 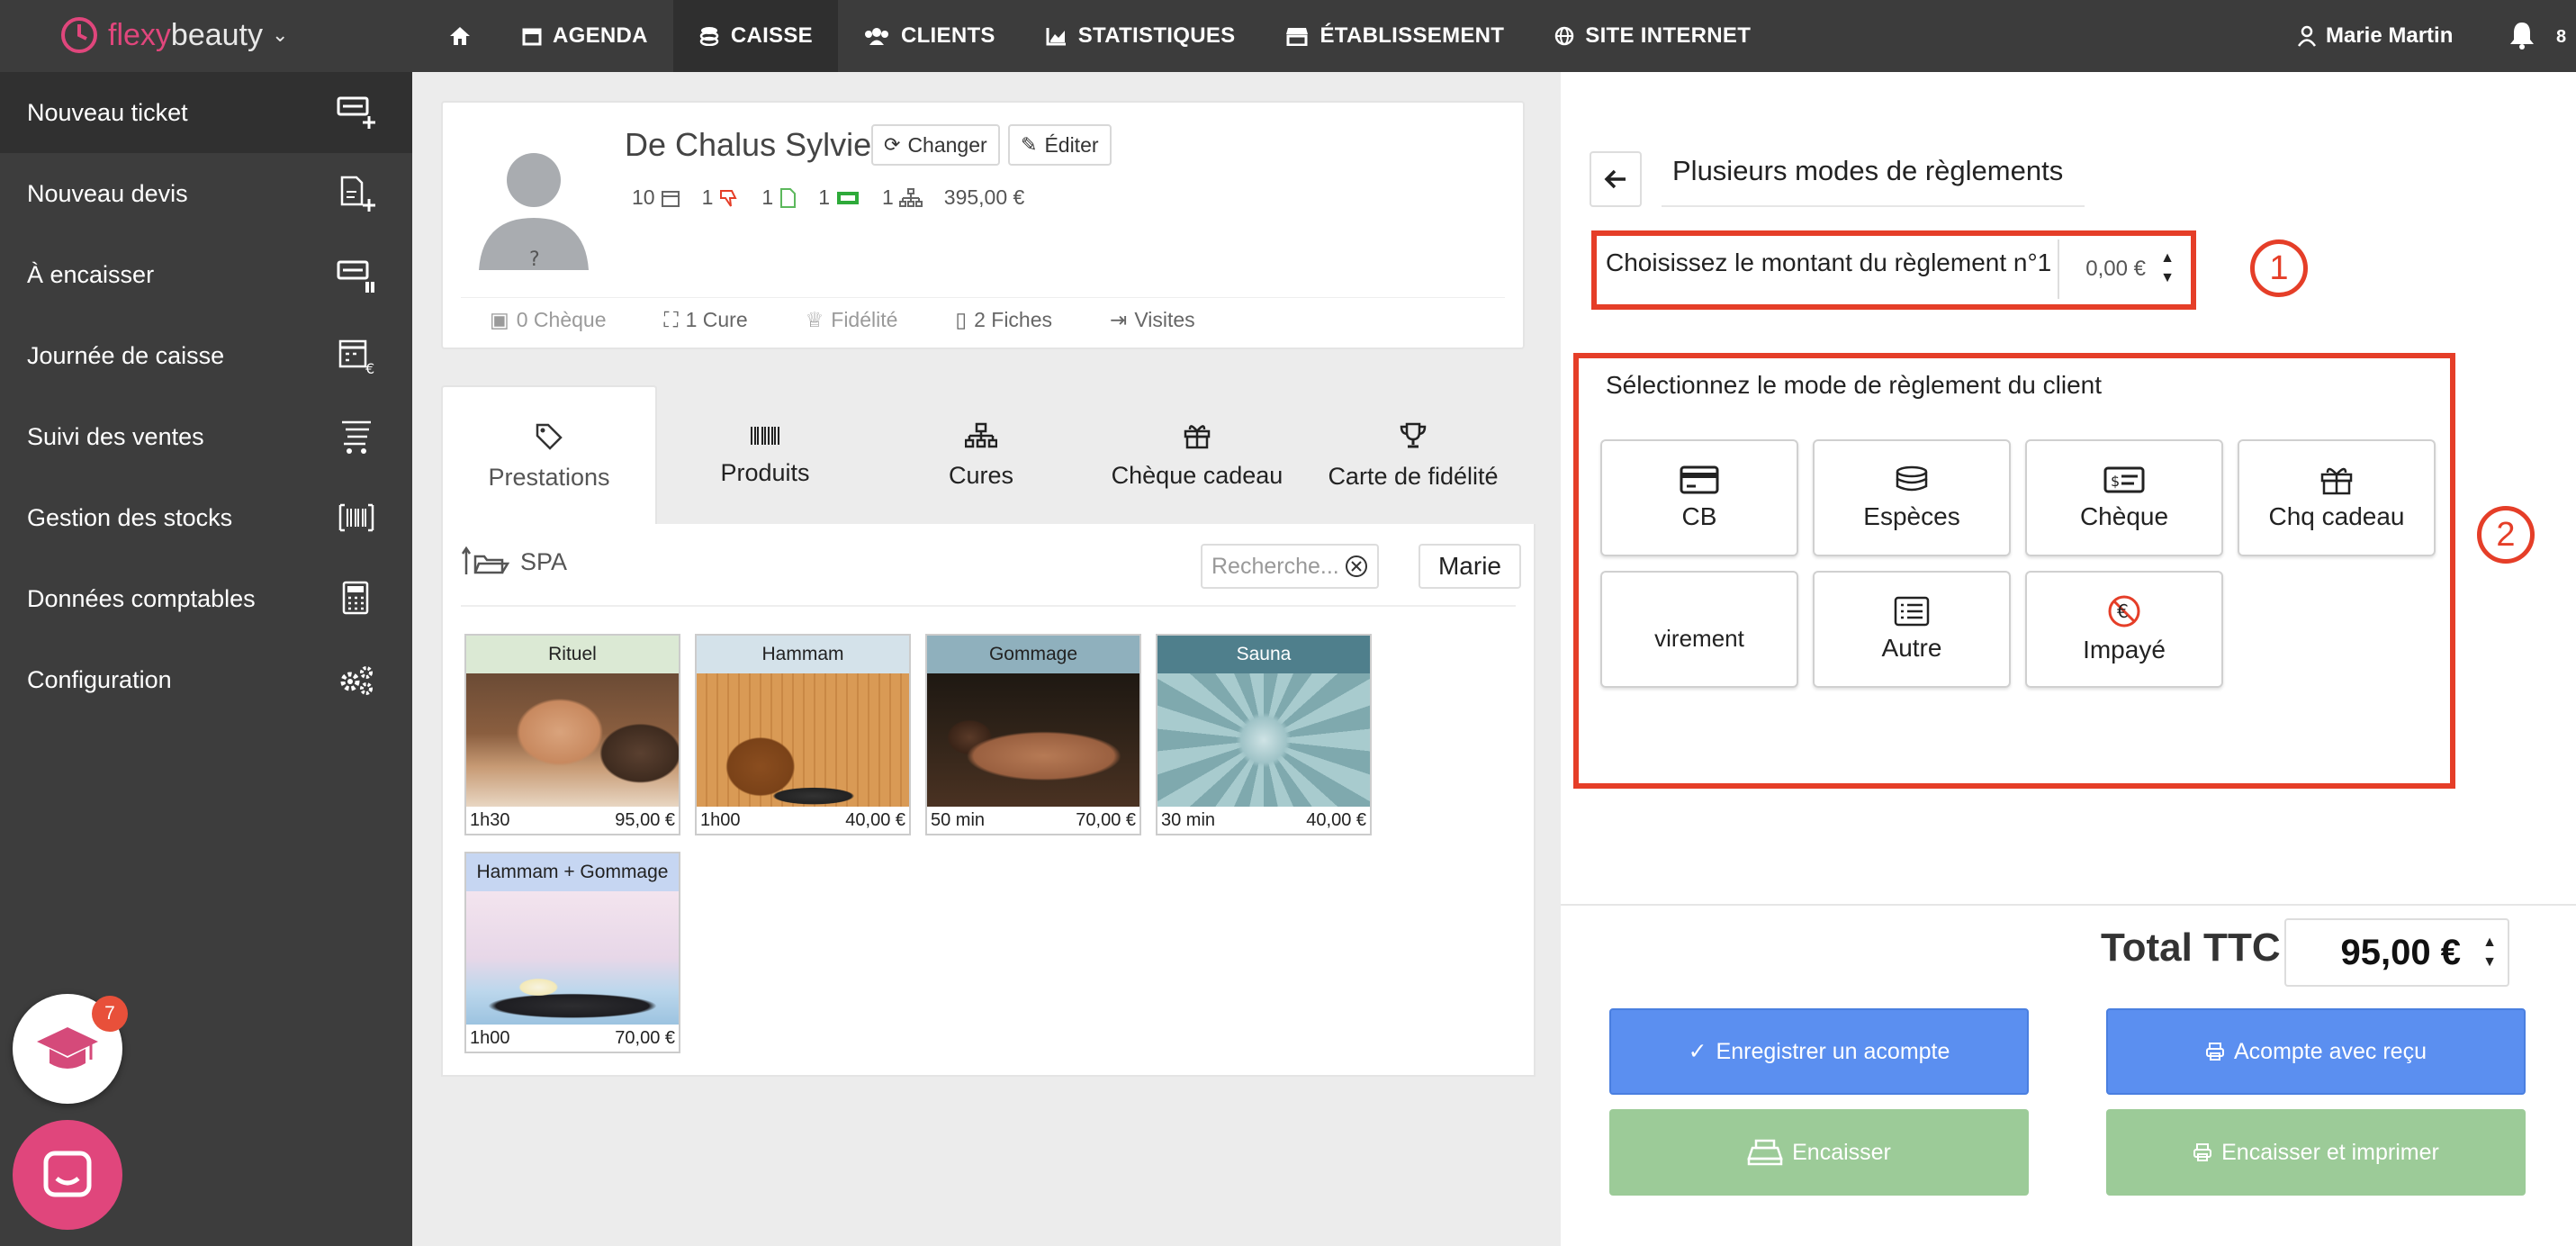 What do you see at coordinates (206, 112) in the screenshot?
I see `sidebar-item-nouveau-ticket: Nouveau ticket` at bounding box center [206, 112].